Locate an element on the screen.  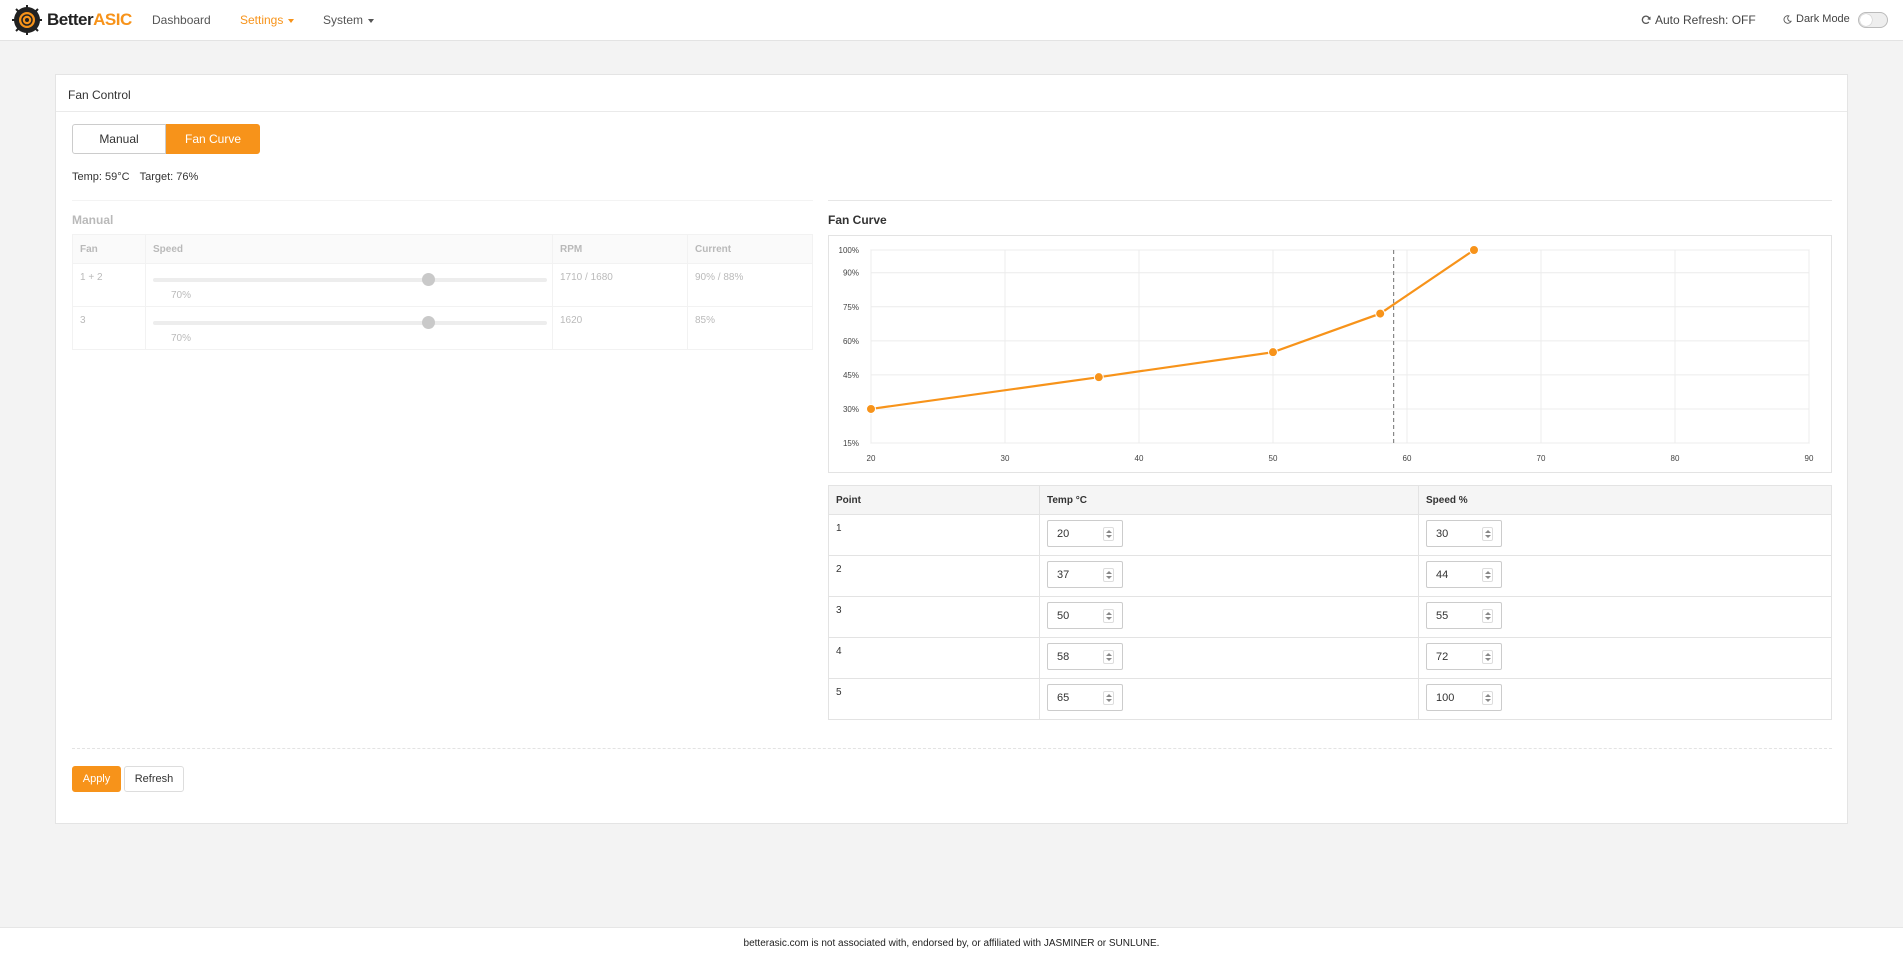
section-divider is located at coordinates (1330, 200).